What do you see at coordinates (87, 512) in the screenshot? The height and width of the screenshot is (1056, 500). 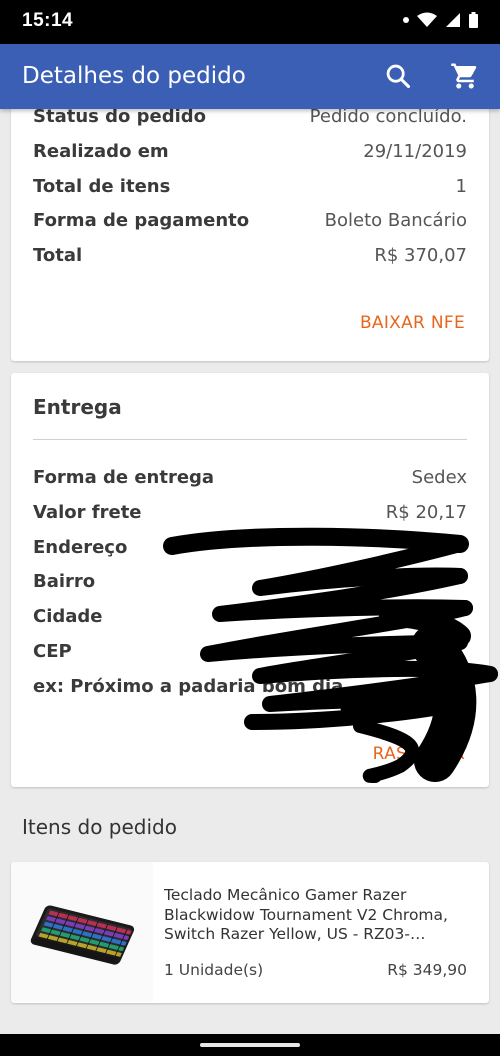 I see `row-label: Valor frete` at bounding box center [87, 512].